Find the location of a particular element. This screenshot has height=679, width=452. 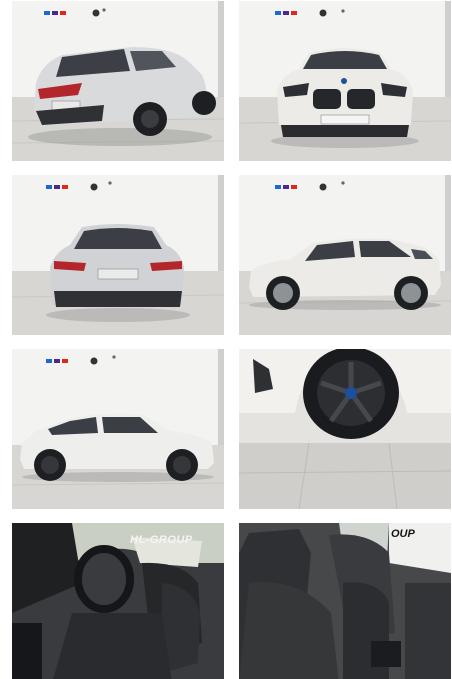

wheel-detail-image is located at coordinates (345, 429).